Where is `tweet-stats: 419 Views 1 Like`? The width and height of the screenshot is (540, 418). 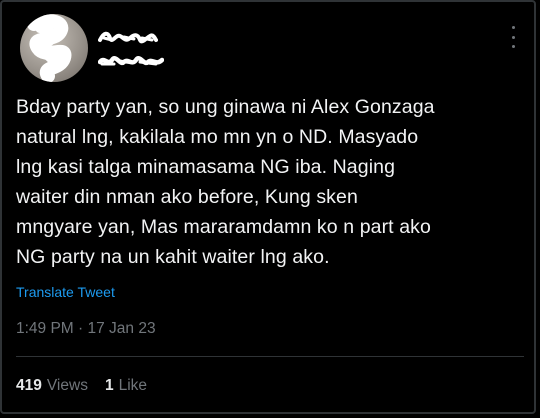 tweet-stats: 419 Views 1 Like is located at coordinates (81, 386).